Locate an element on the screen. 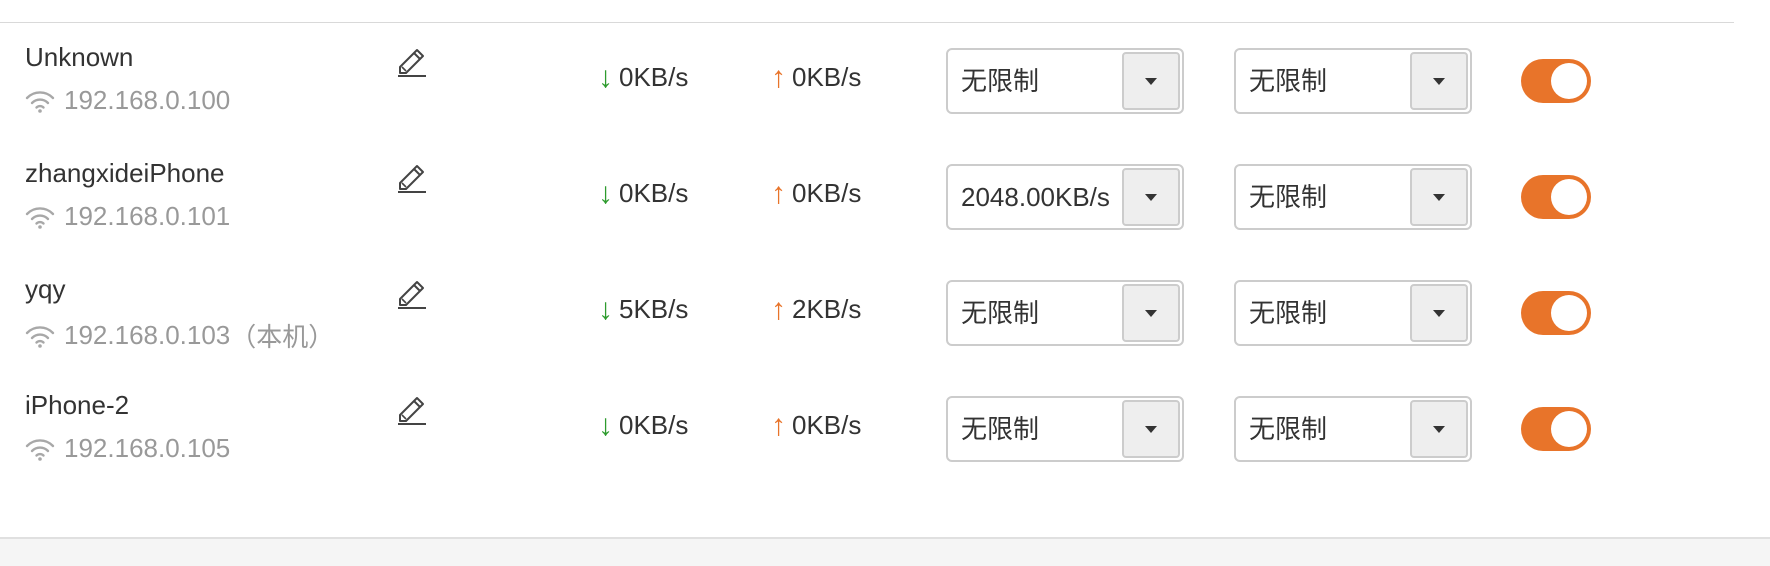 The image size is (1770, 566). footer-bar is located at coordinates (885, 551).